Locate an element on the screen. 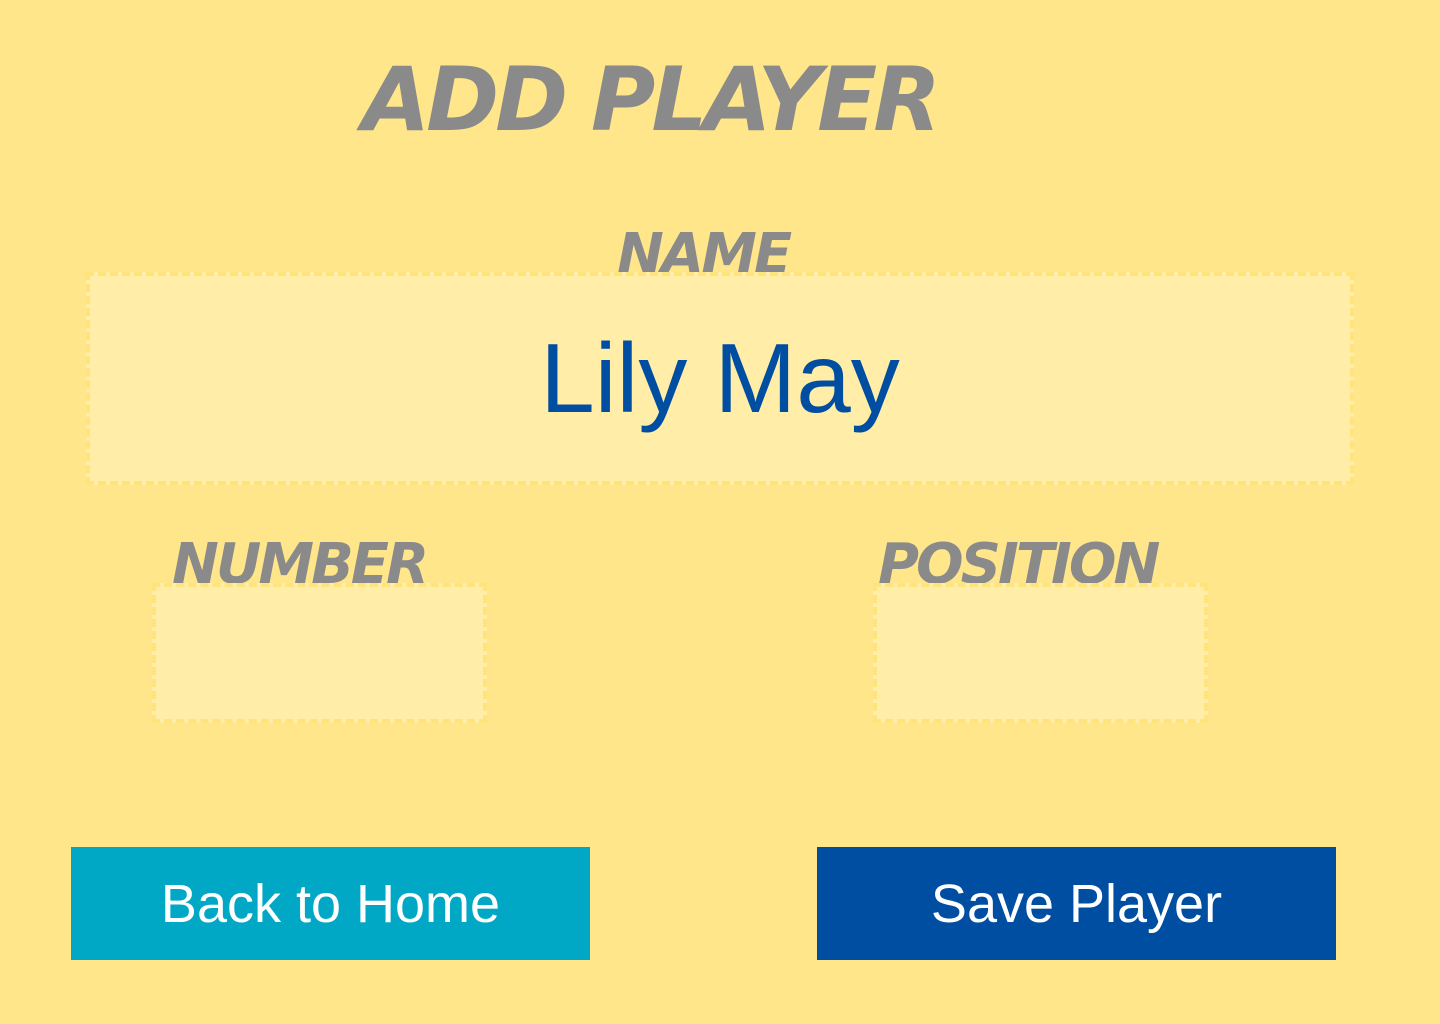 The height and width of the screenshot is (1024, 1440). name-field-value: Lily May is located at coordinates (720, 378).